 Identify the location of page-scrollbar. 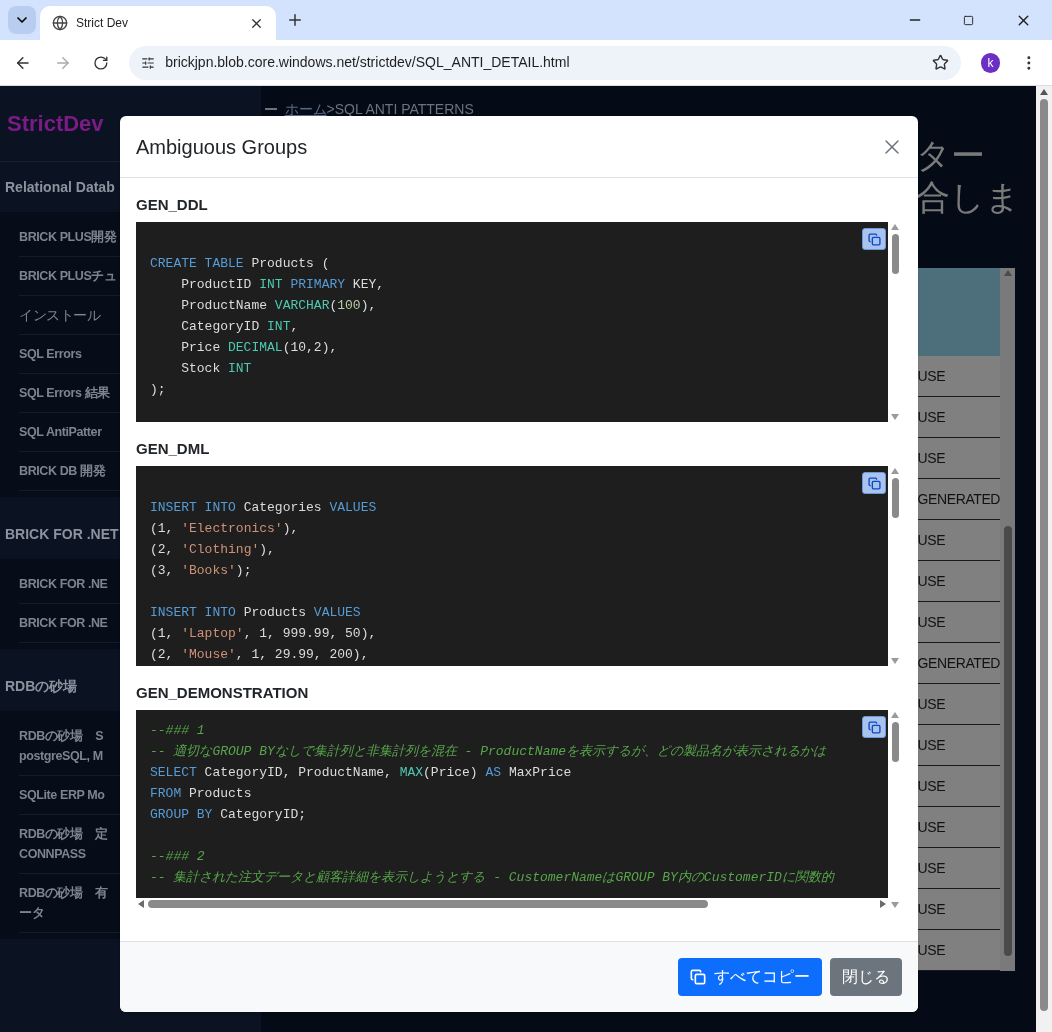
(1044, 559).